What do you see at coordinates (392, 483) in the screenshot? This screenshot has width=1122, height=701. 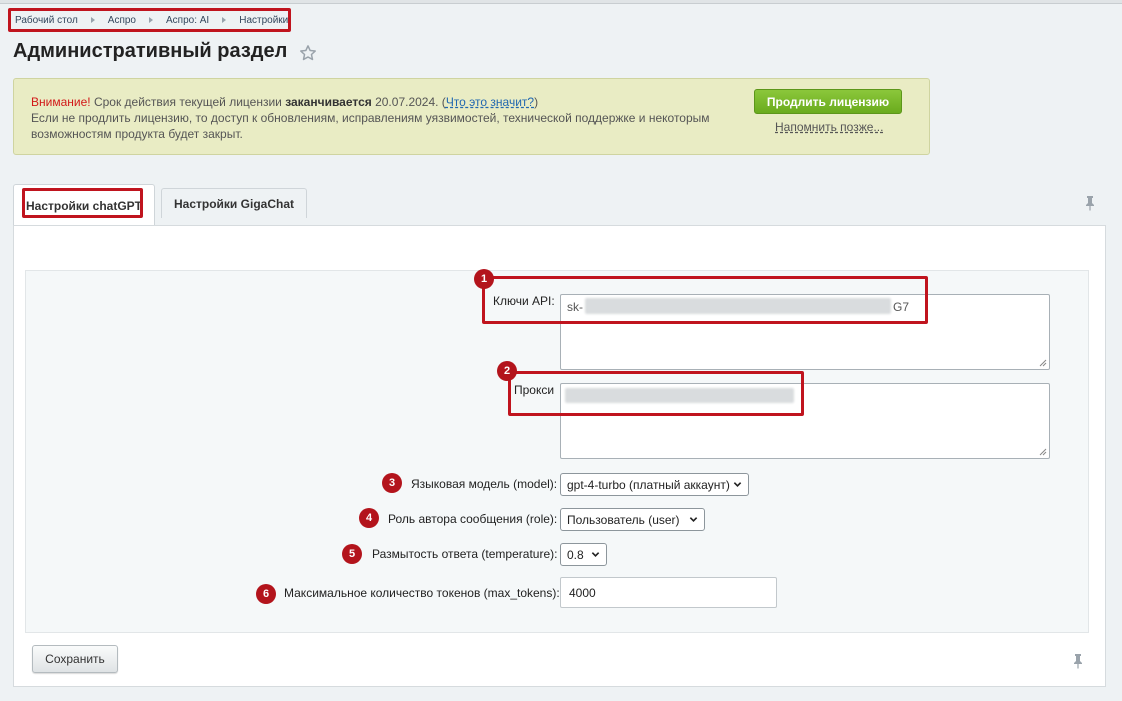 I see `step-badge: 3` at bounding box center [392, 483].